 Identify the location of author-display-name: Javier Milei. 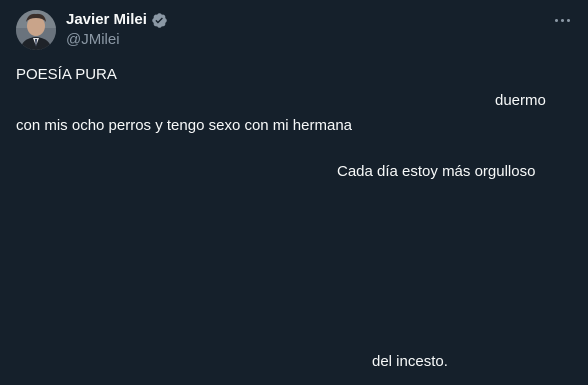
(106, 20).